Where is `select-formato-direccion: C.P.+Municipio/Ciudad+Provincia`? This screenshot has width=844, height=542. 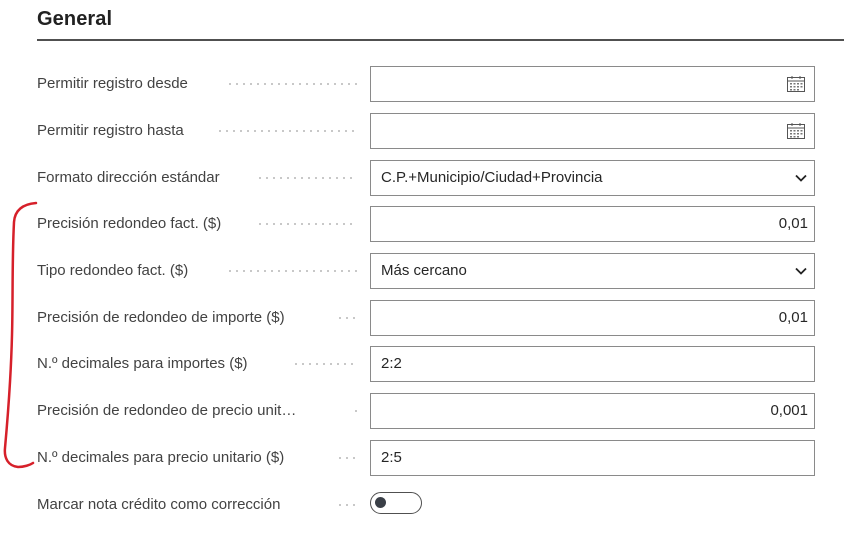
select-formato-direccion: C.P.+Municipio/Ciudad+Provincia is located at coordinates (592, 178).